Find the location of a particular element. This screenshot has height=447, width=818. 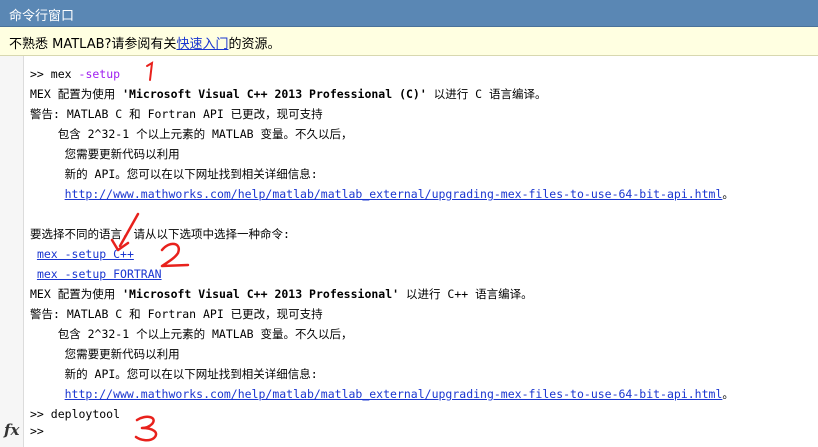

getting-started-link: 快速入门 is located at coordinates (202, 44).